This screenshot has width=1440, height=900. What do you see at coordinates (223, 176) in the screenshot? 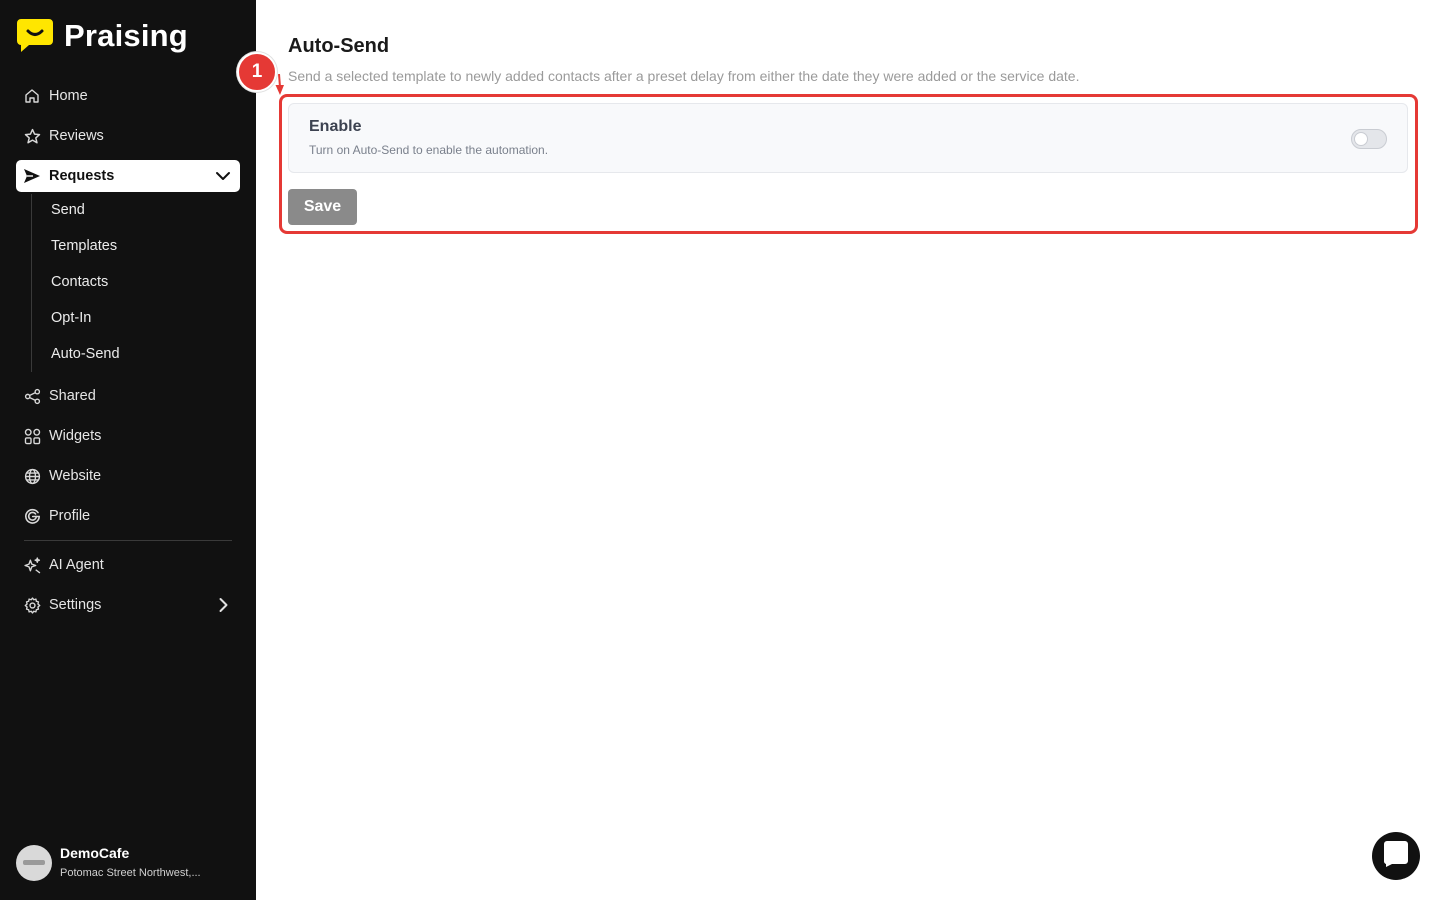
I see `chevron-down-icon` at bounding box center [223, 176].